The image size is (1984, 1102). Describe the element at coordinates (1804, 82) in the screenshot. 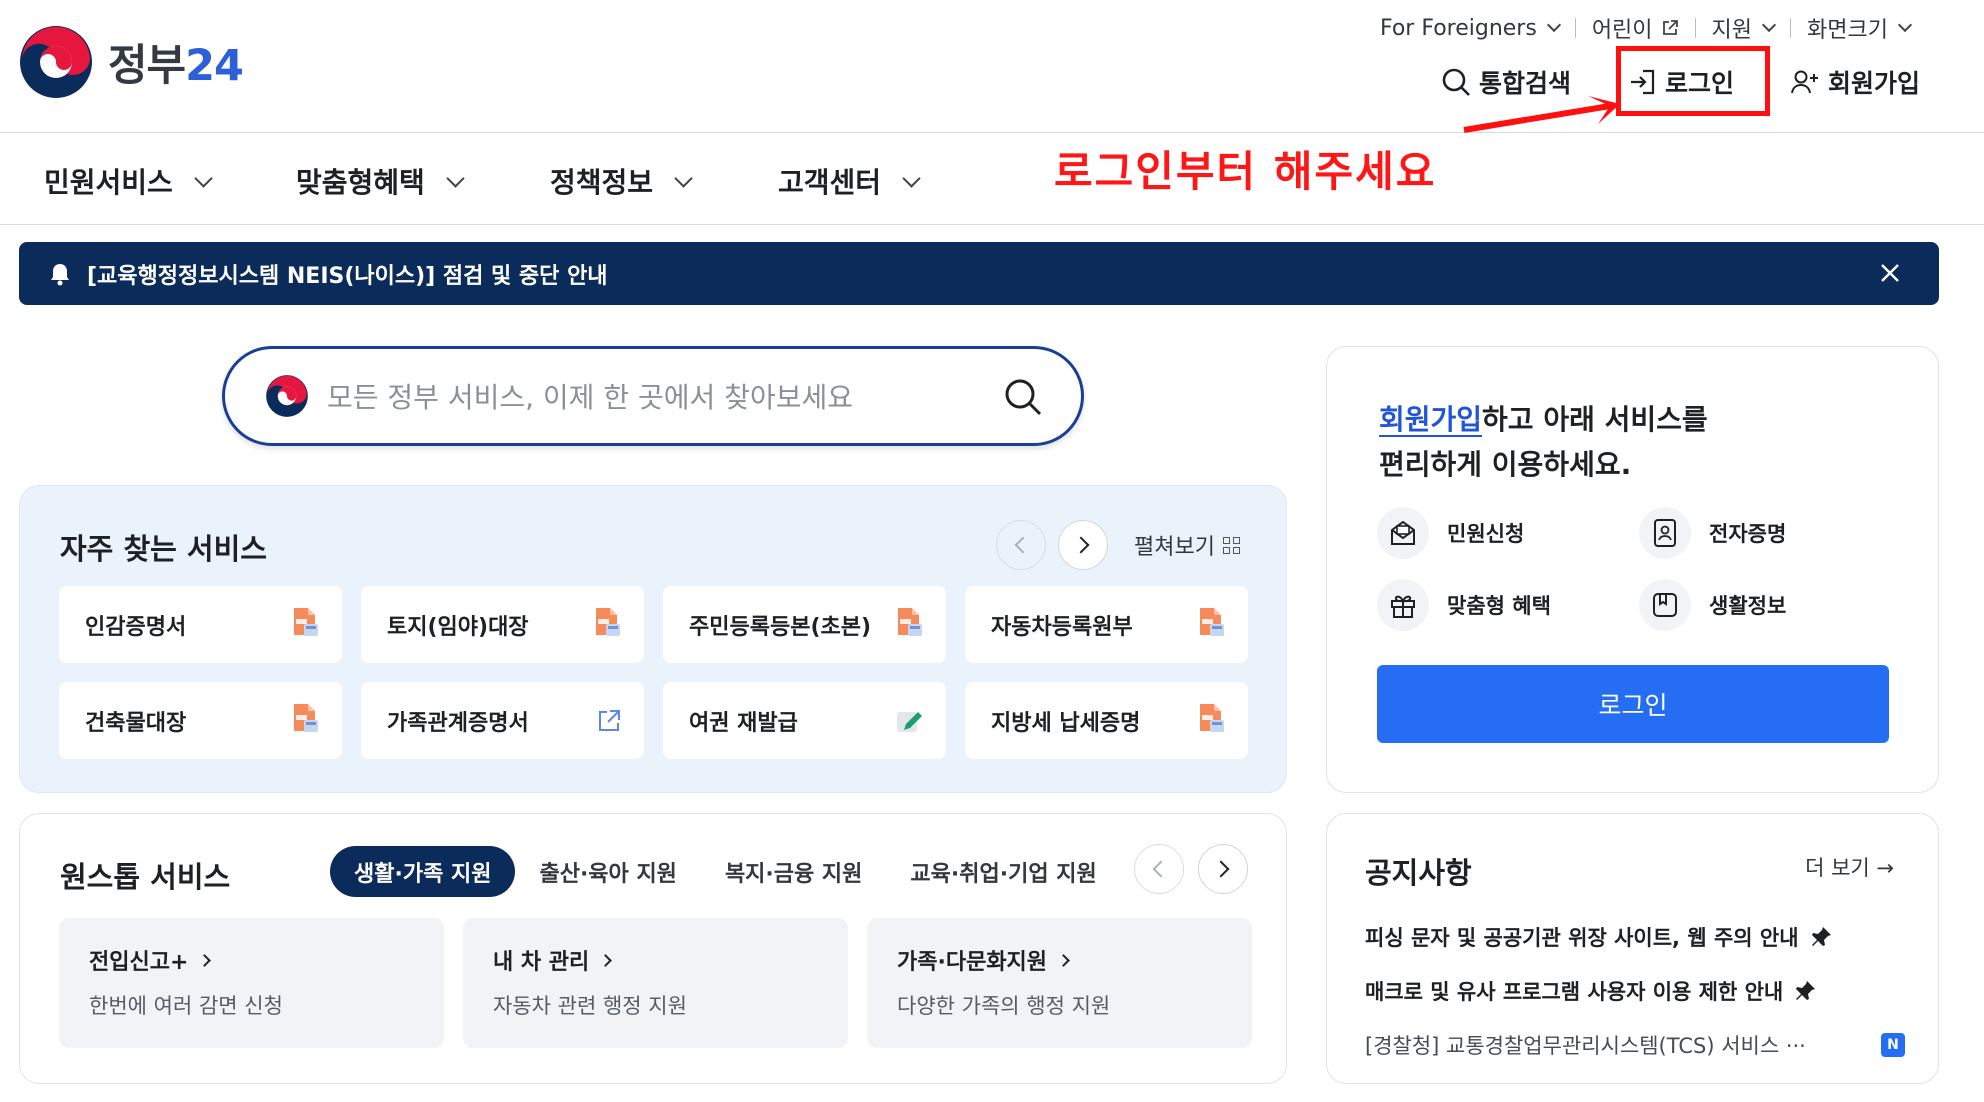

I see `add-user-icon` at that location.